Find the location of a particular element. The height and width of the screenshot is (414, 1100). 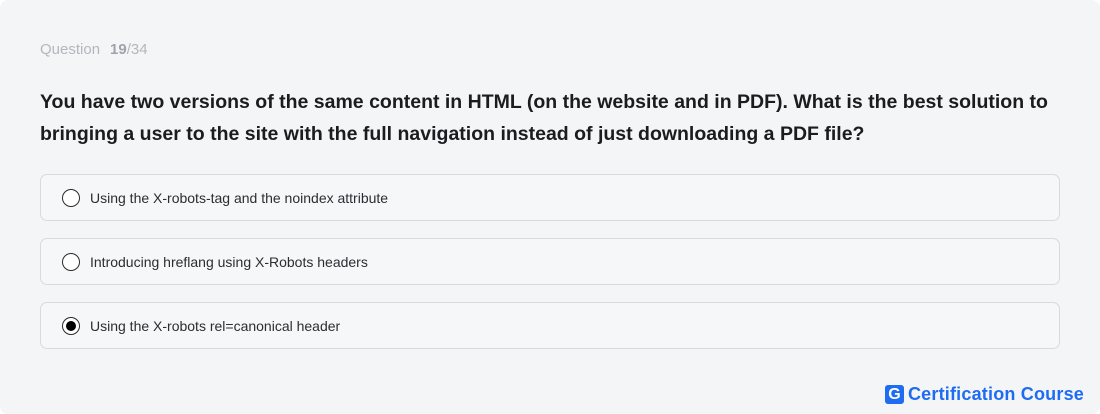

brand-name: Certification Course is located at coordinates (995, 394).